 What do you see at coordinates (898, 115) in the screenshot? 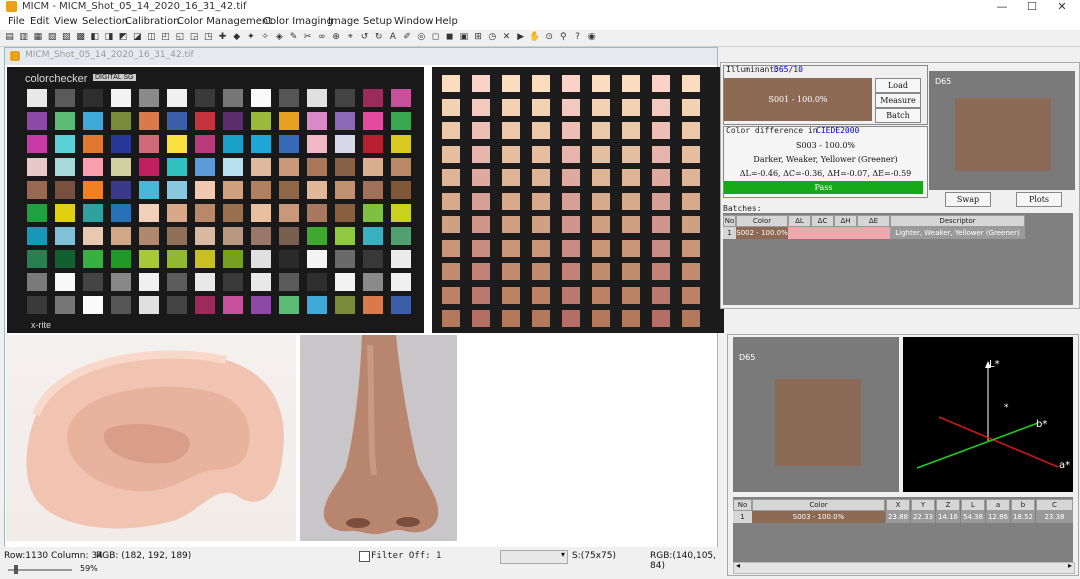
I see `batch-button: Batch` at bounding box center [898, 115].